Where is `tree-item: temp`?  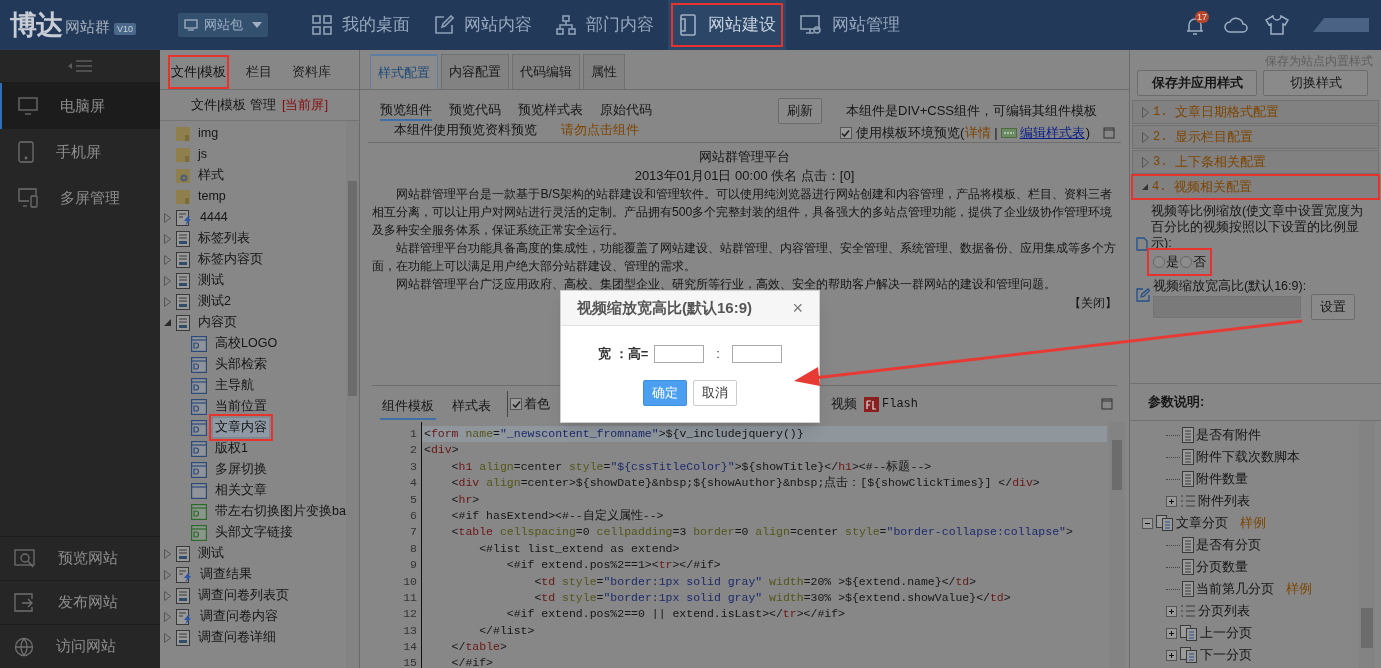
tree-item: temp is located at coordinates (212, 196).